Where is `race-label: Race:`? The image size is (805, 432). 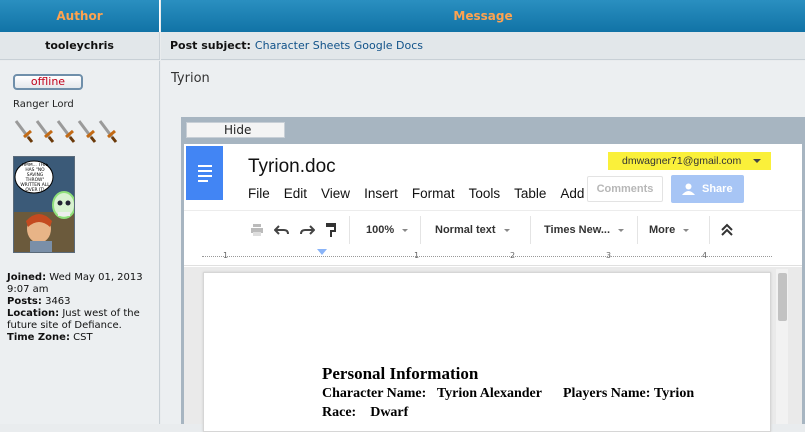 race-label: Race: is located at coordinates (339, 412).